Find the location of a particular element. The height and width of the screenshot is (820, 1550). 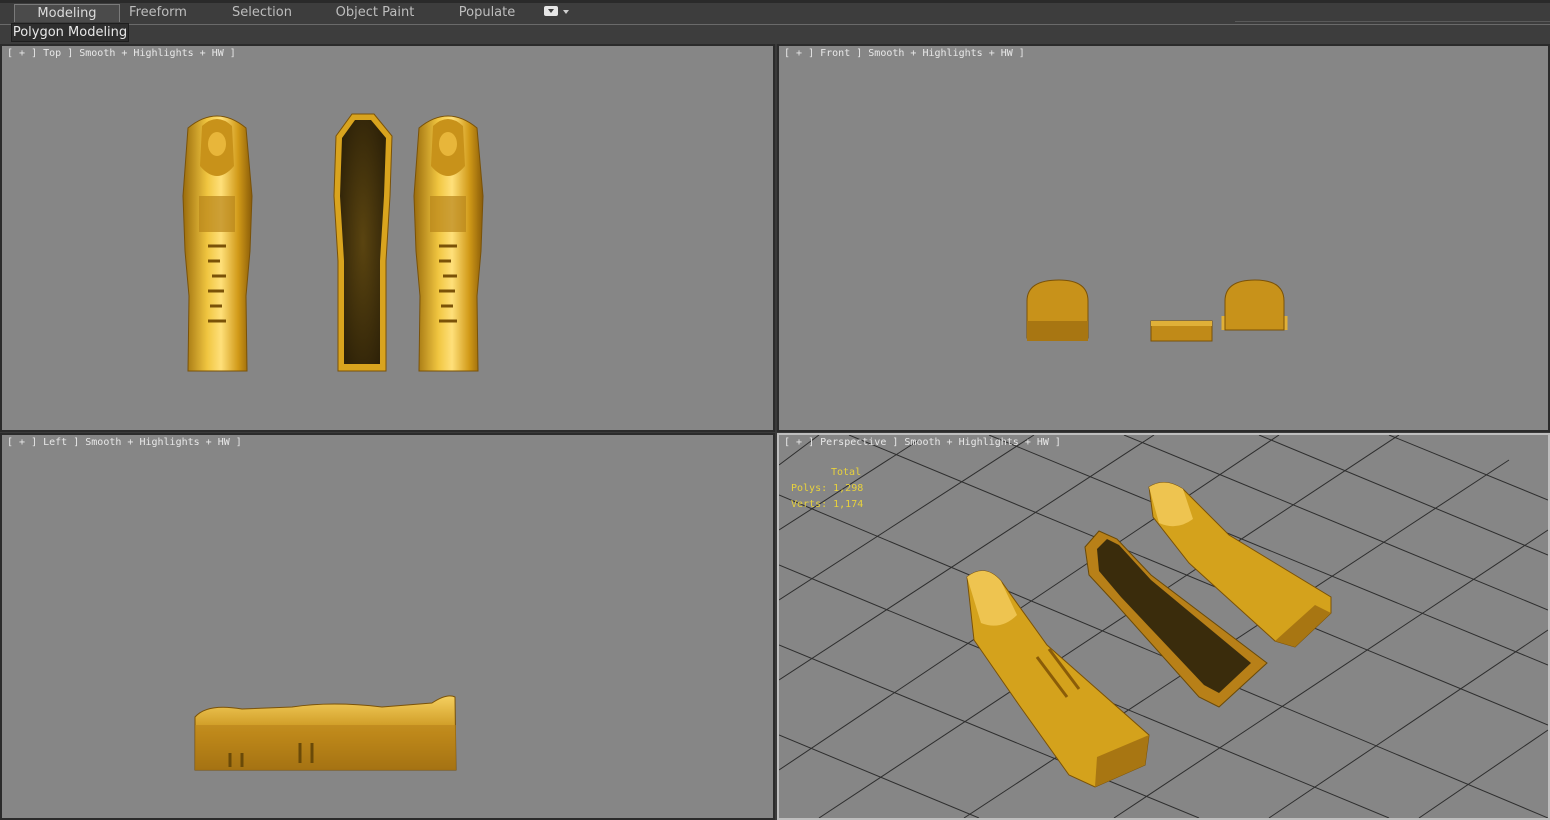

stats-total-label: Total is located at coordinates (846, 472).